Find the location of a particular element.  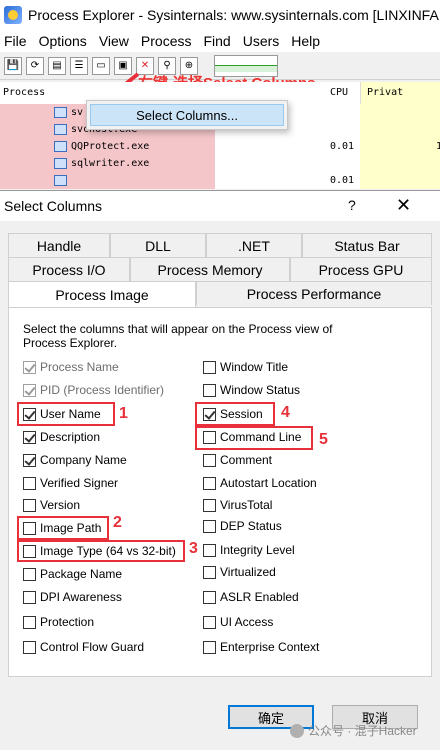

option-package-name: Package Name is located at coordinates (72, 574).